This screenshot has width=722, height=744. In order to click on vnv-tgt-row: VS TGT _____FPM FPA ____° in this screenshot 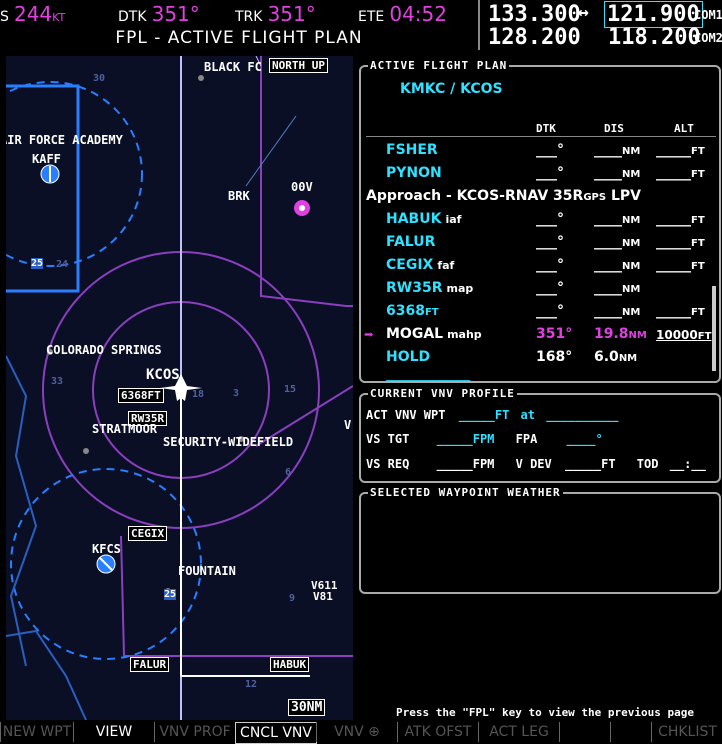, I will do `click(484, 439)`.